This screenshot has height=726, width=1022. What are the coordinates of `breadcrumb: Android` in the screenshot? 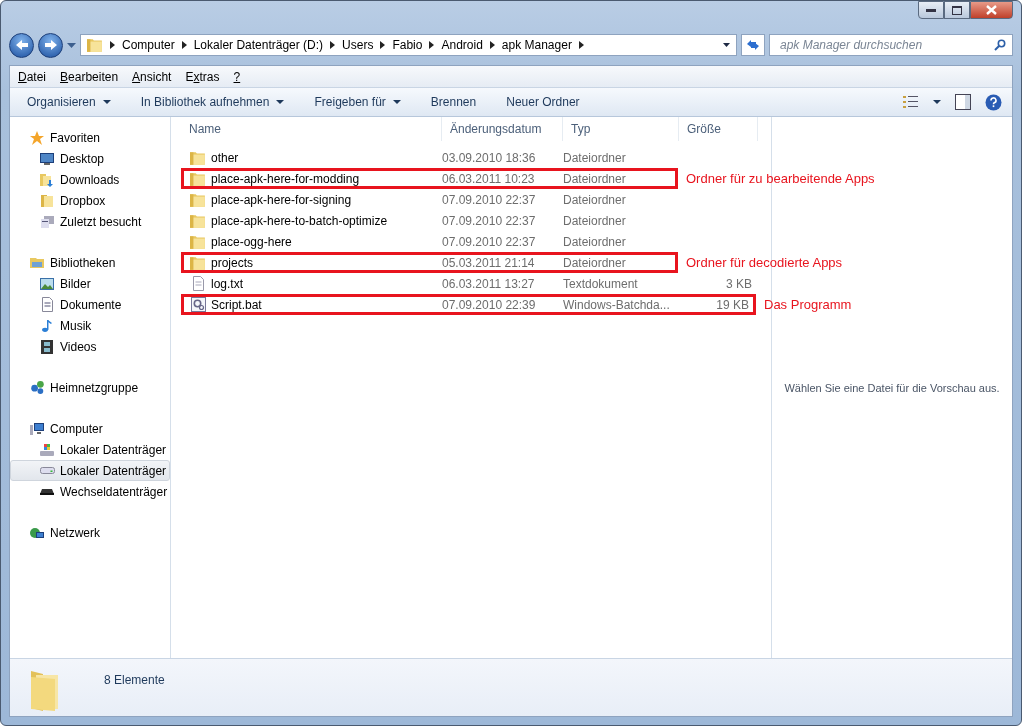 It's located at (462, 45).